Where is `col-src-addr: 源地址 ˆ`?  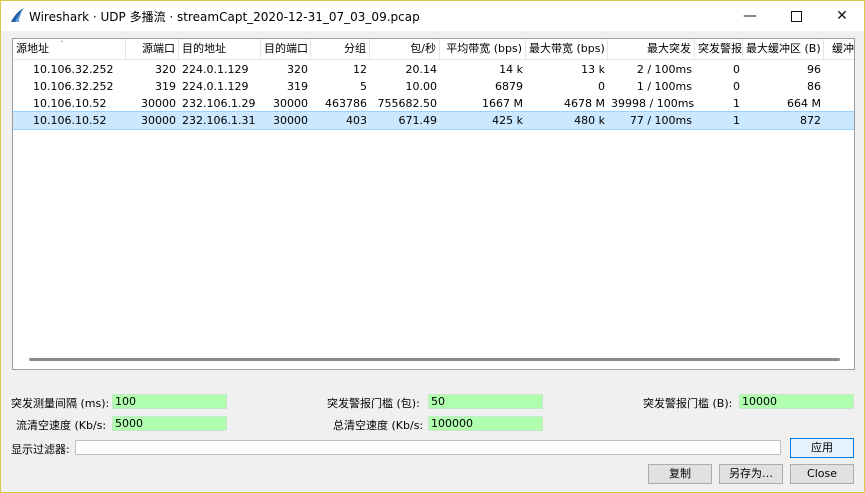 col-src-addr: 源地址 ˆ is located at coordinates (69, 49).